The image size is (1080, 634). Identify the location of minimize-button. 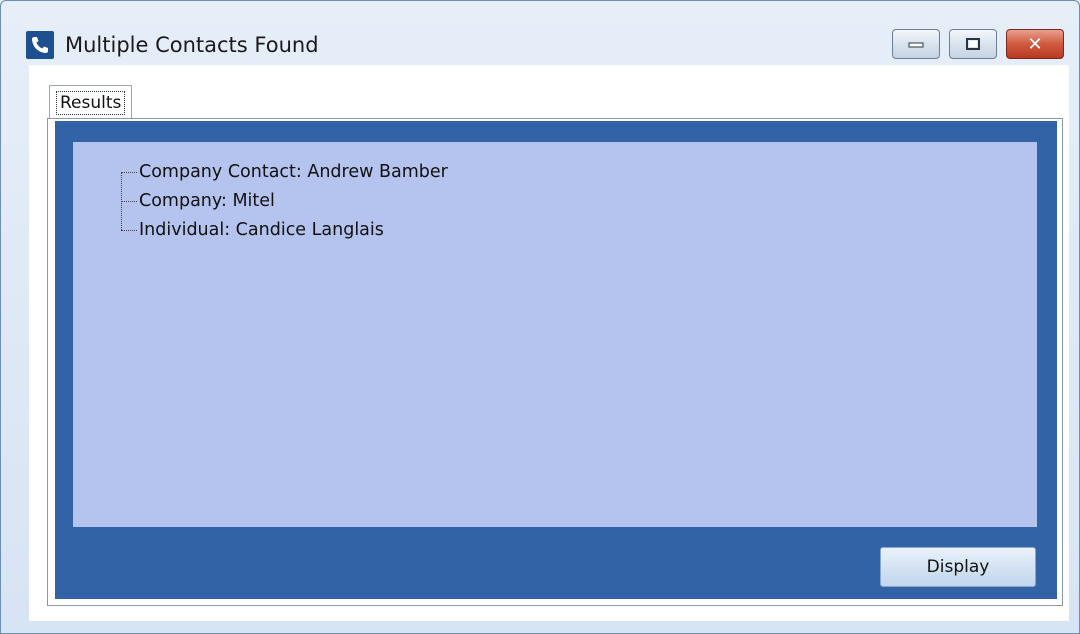
(916, 44).